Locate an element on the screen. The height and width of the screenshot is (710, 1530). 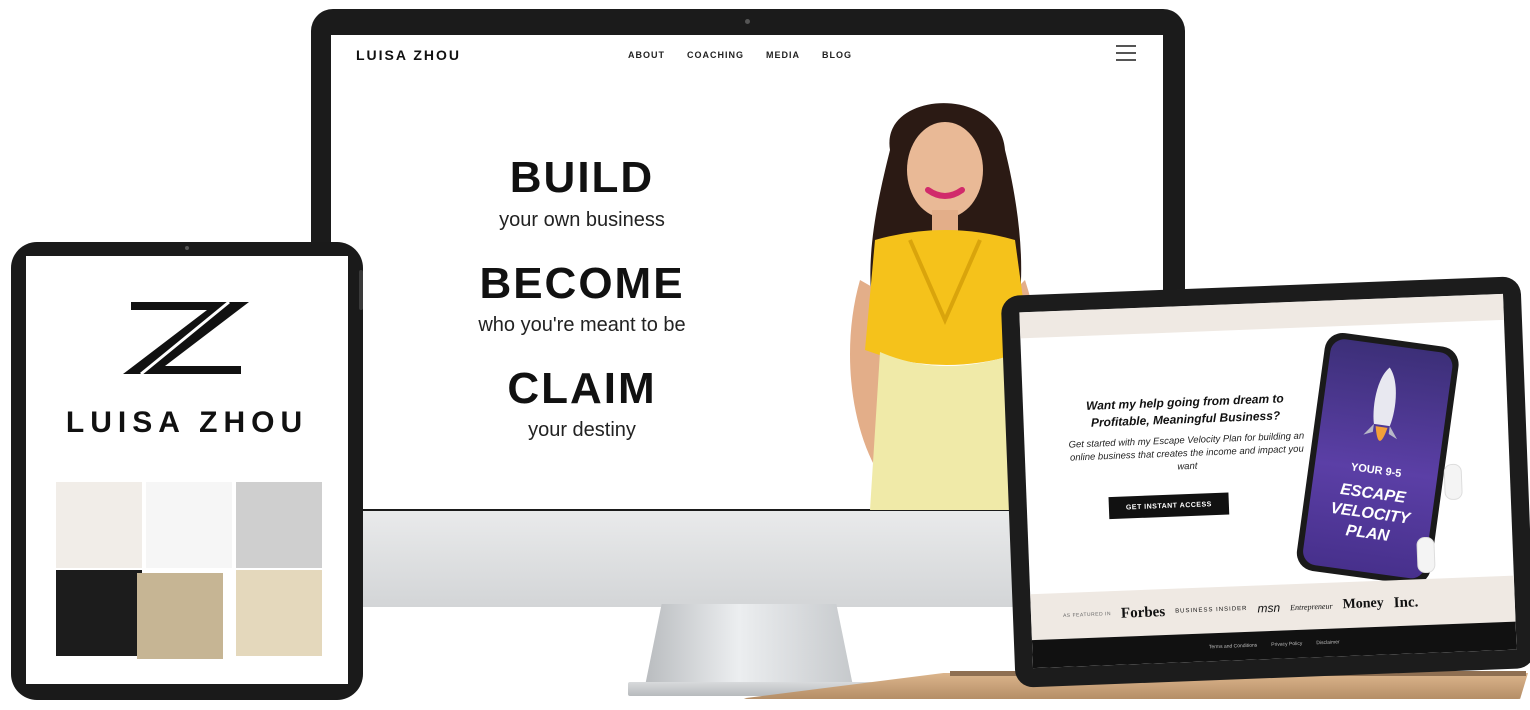
swatch-black is located at coordinates (99, 613).